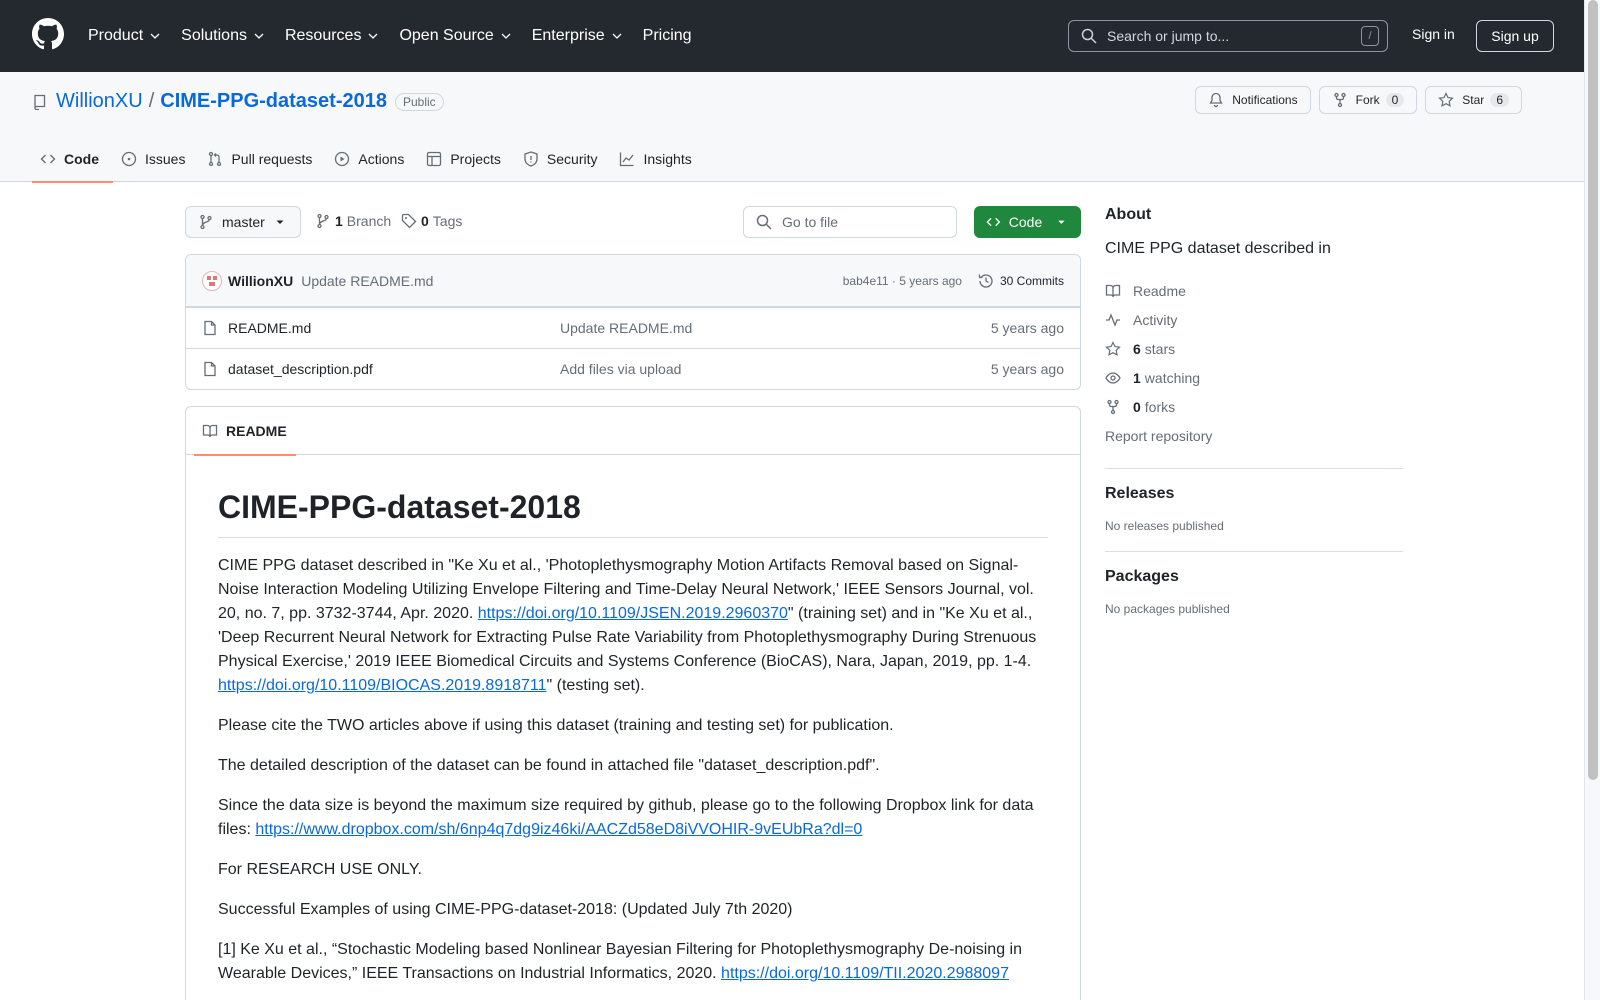 The image size is (1600, 1000). I want to click on file-name-link: README.md, so click(394, 328).